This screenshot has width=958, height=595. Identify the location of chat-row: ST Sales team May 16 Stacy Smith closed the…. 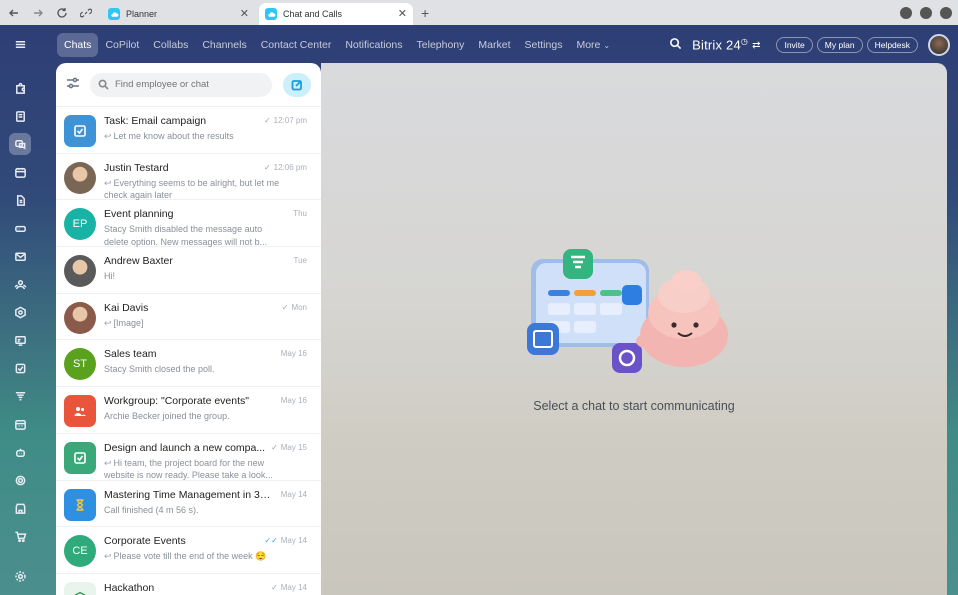
(188, 364).